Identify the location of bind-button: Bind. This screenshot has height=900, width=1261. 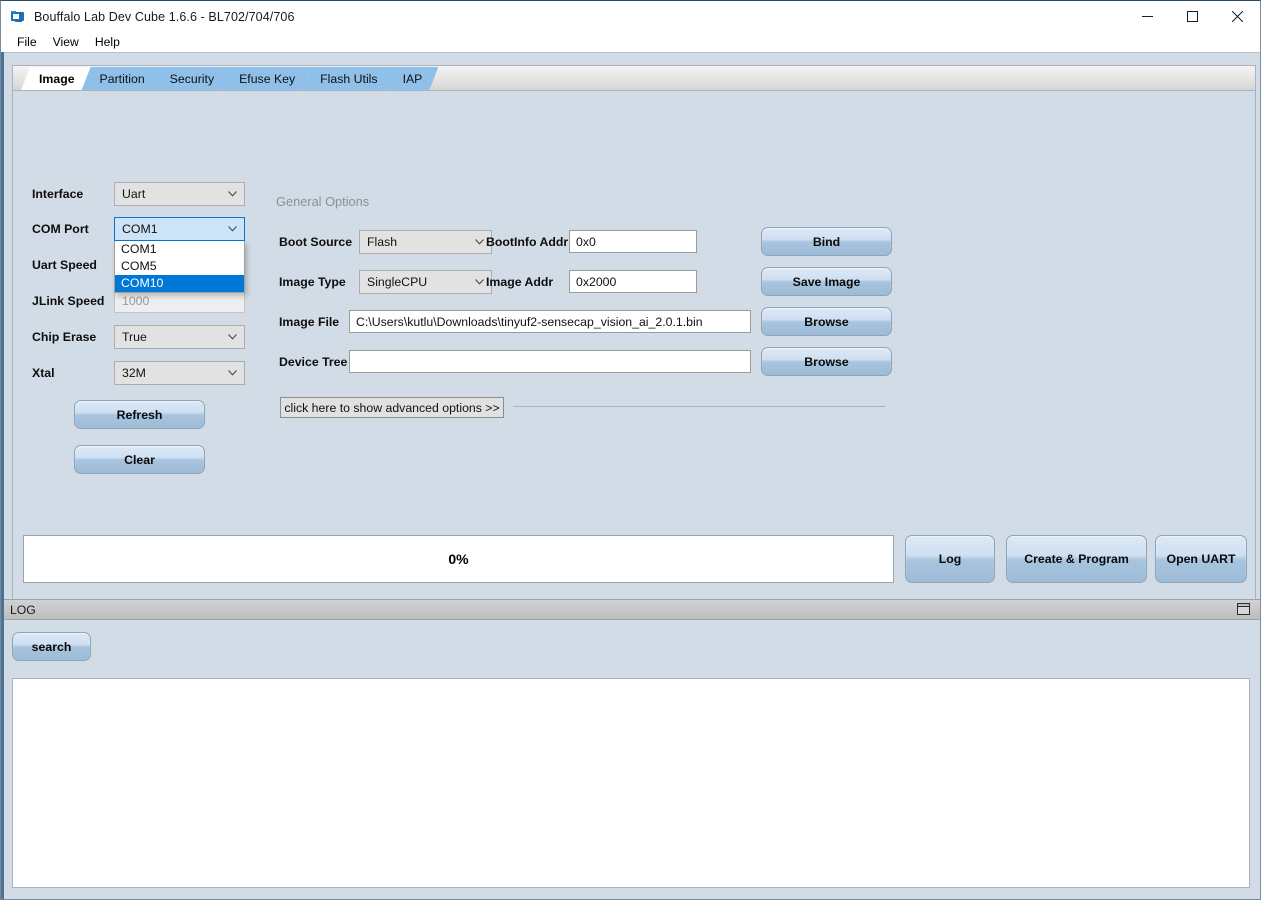
(826, 241).